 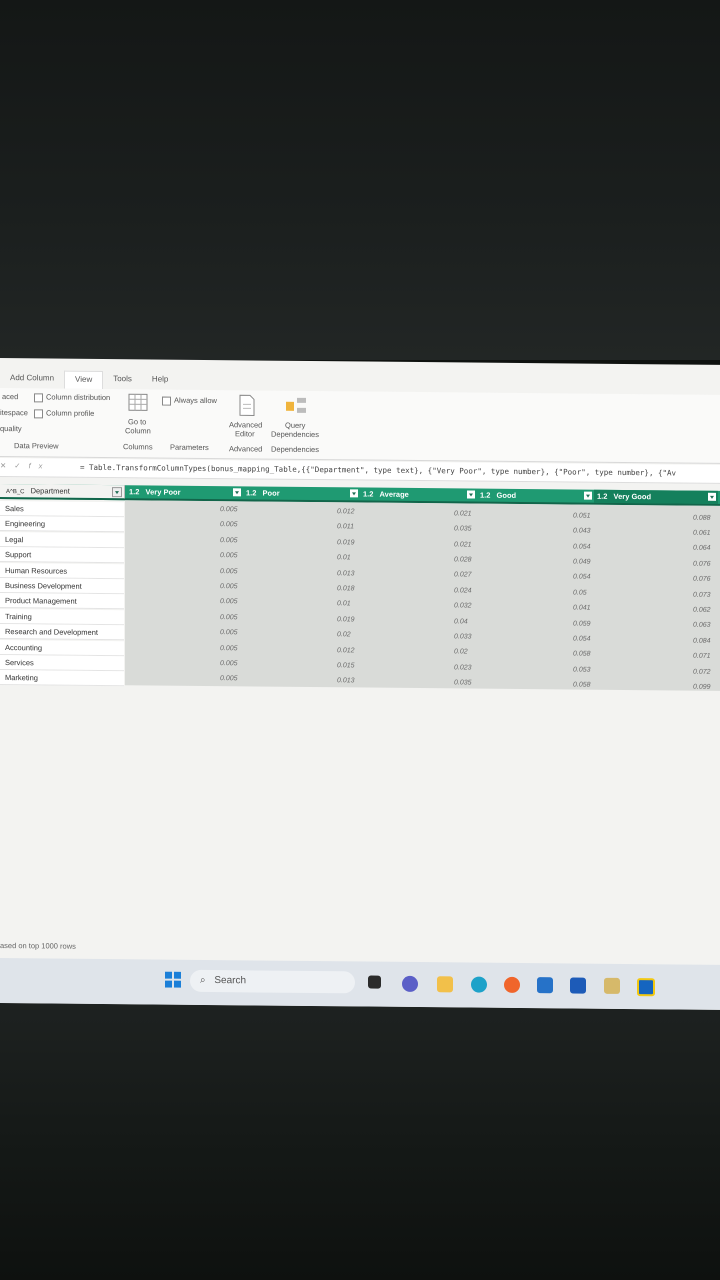 I want to click on teams-chat-icon, so click(x=410, y=984).